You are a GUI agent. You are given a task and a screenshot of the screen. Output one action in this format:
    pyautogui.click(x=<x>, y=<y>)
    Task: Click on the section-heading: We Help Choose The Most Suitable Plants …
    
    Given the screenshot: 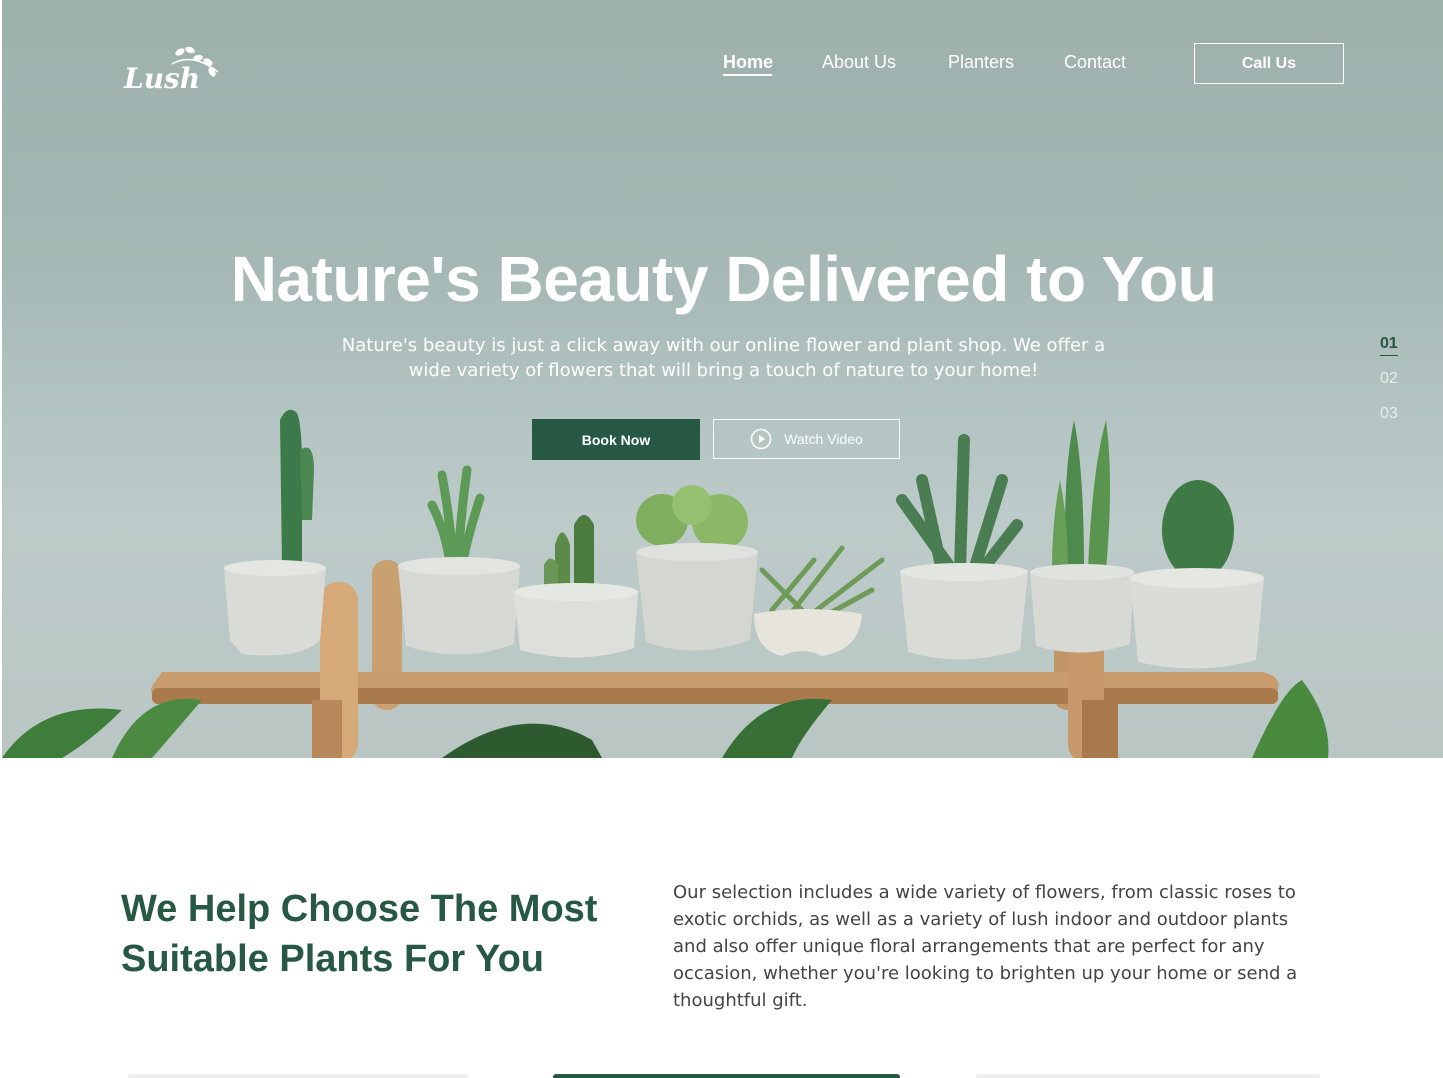 What is the action you would take?
    pyautogui.click(x=359, y=934)
    